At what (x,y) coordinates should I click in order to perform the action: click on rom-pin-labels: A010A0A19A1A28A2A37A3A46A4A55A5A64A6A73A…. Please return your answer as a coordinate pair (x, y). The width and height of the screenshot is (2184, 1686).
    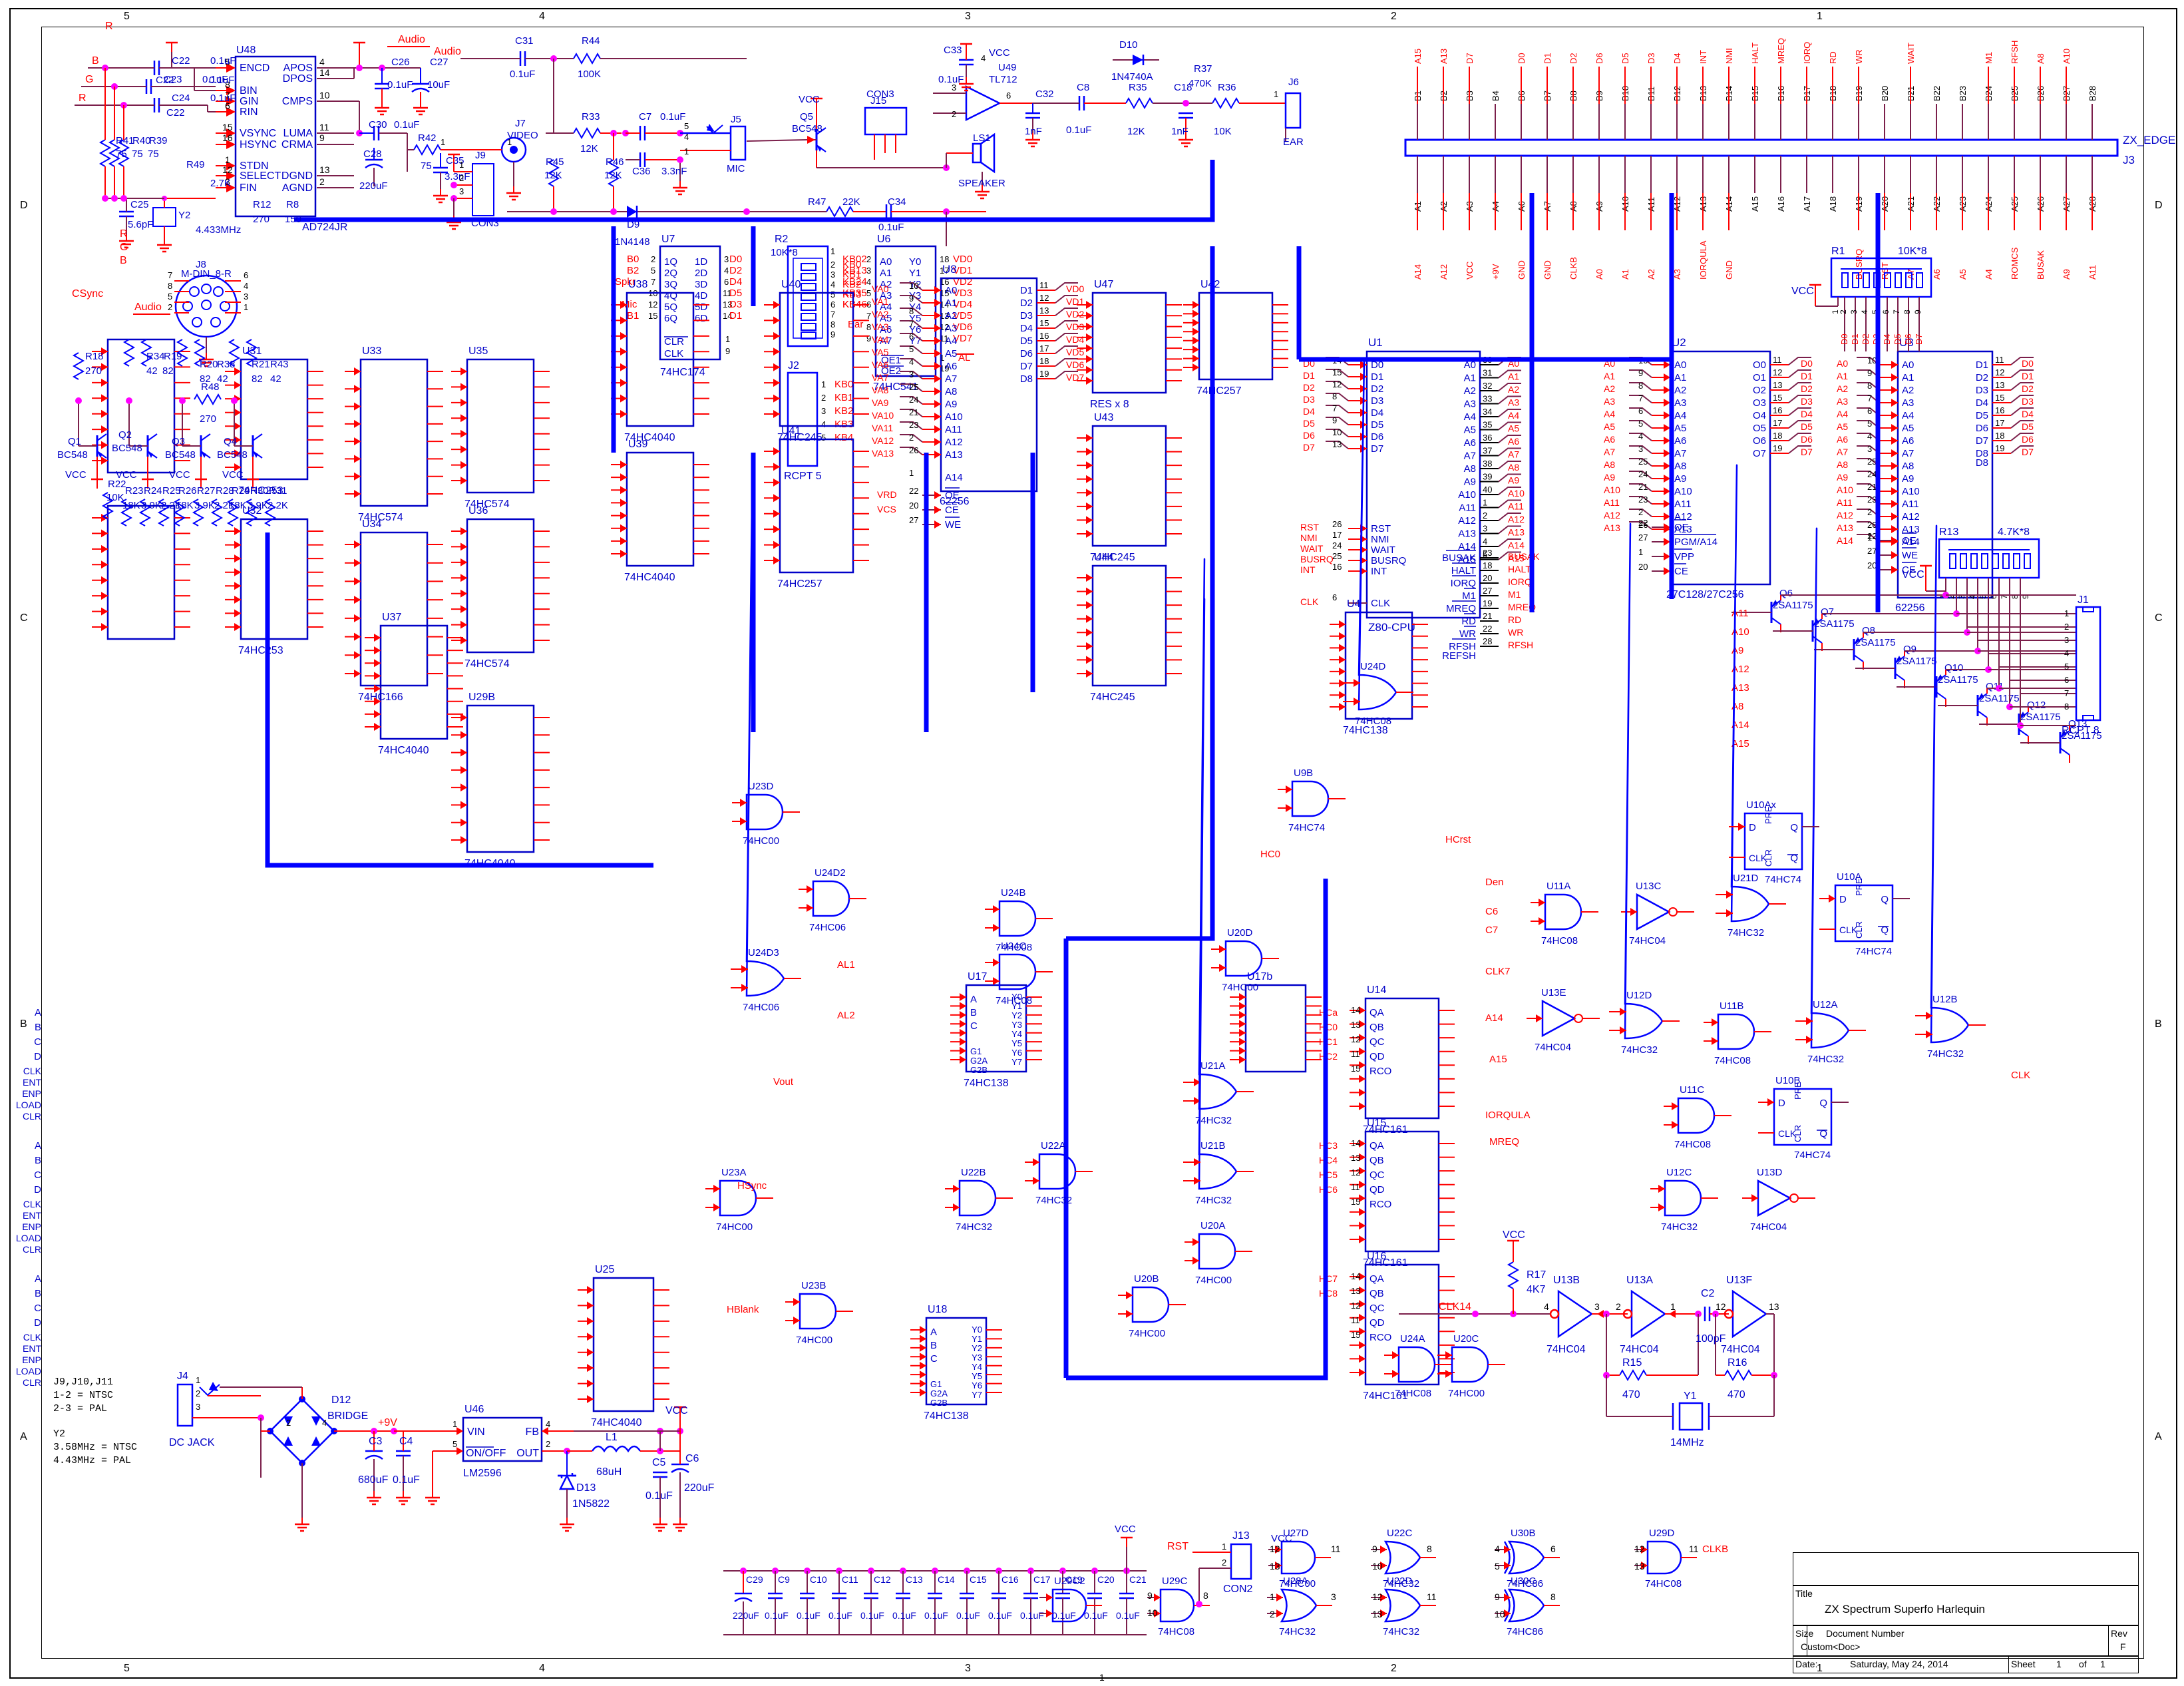
    Looking at the image, I should click on (1708, 466).